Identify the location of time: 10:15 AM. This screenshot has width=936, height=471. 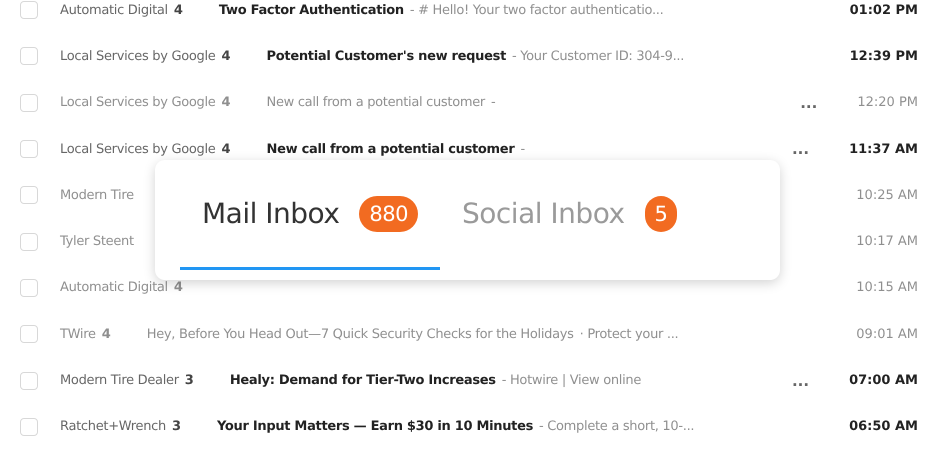
(887, 288).